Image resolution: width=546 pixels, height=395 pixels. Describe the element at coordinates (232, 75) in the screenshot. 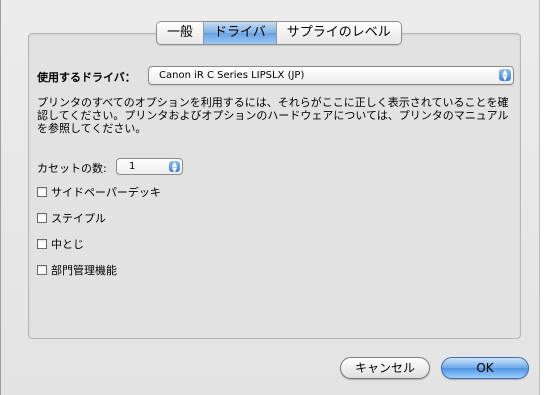

I see `driver-popup-value: Canon iR C Series LIPSLX (JP)` at that location.